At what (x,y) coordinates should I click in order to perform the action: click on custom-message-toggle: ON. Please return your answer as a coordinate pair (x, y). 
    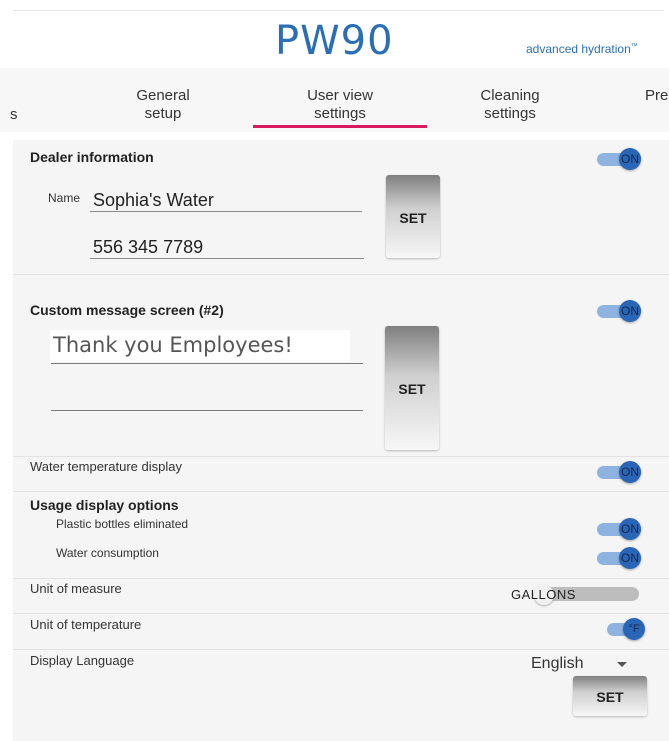
    Looking at the image, I should click on (620, 311).